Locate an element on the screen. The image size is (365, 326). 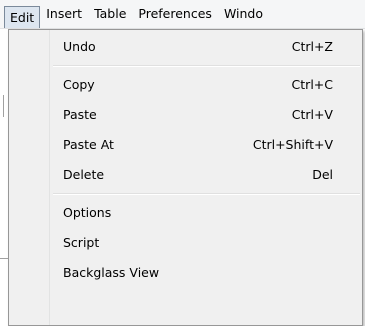
menu-item-paste-at: Paste At Ctrl+Shift+V is located at coordinates (185, 145).